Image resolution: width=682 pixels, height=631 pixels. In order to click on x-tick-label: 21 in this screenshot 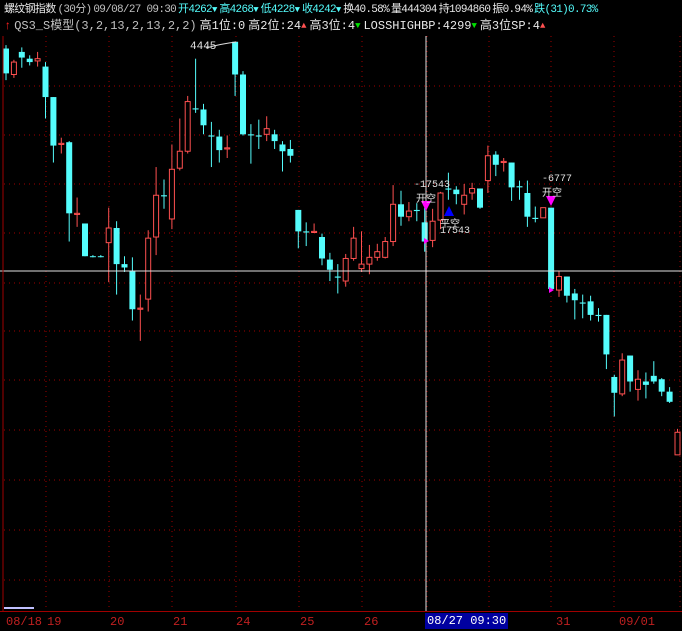, I will do `click(180, 622)`.